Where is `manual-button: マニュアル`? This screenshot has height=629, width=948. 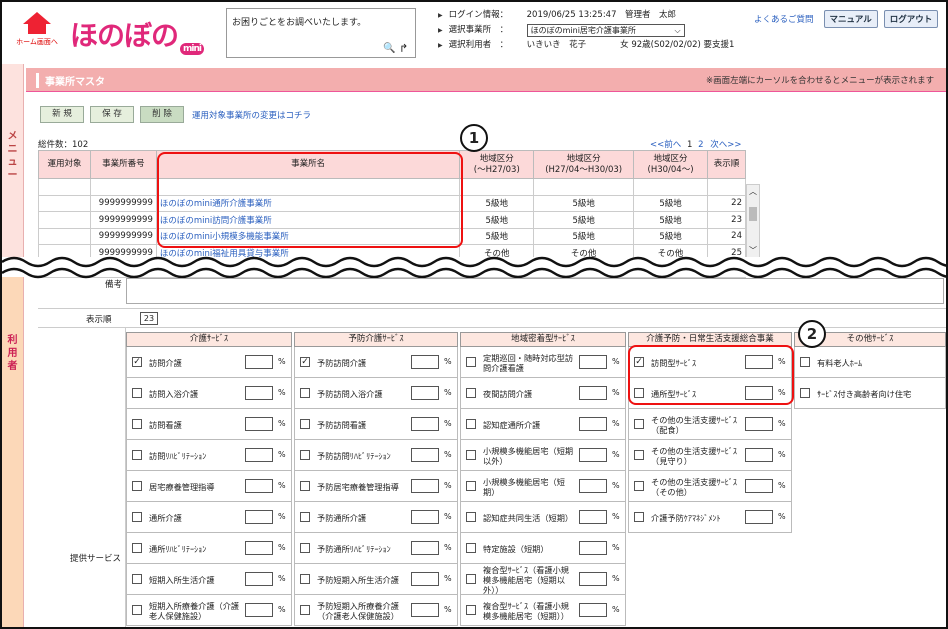 manual-button: マニュアル is located at coordinates (850, 19).